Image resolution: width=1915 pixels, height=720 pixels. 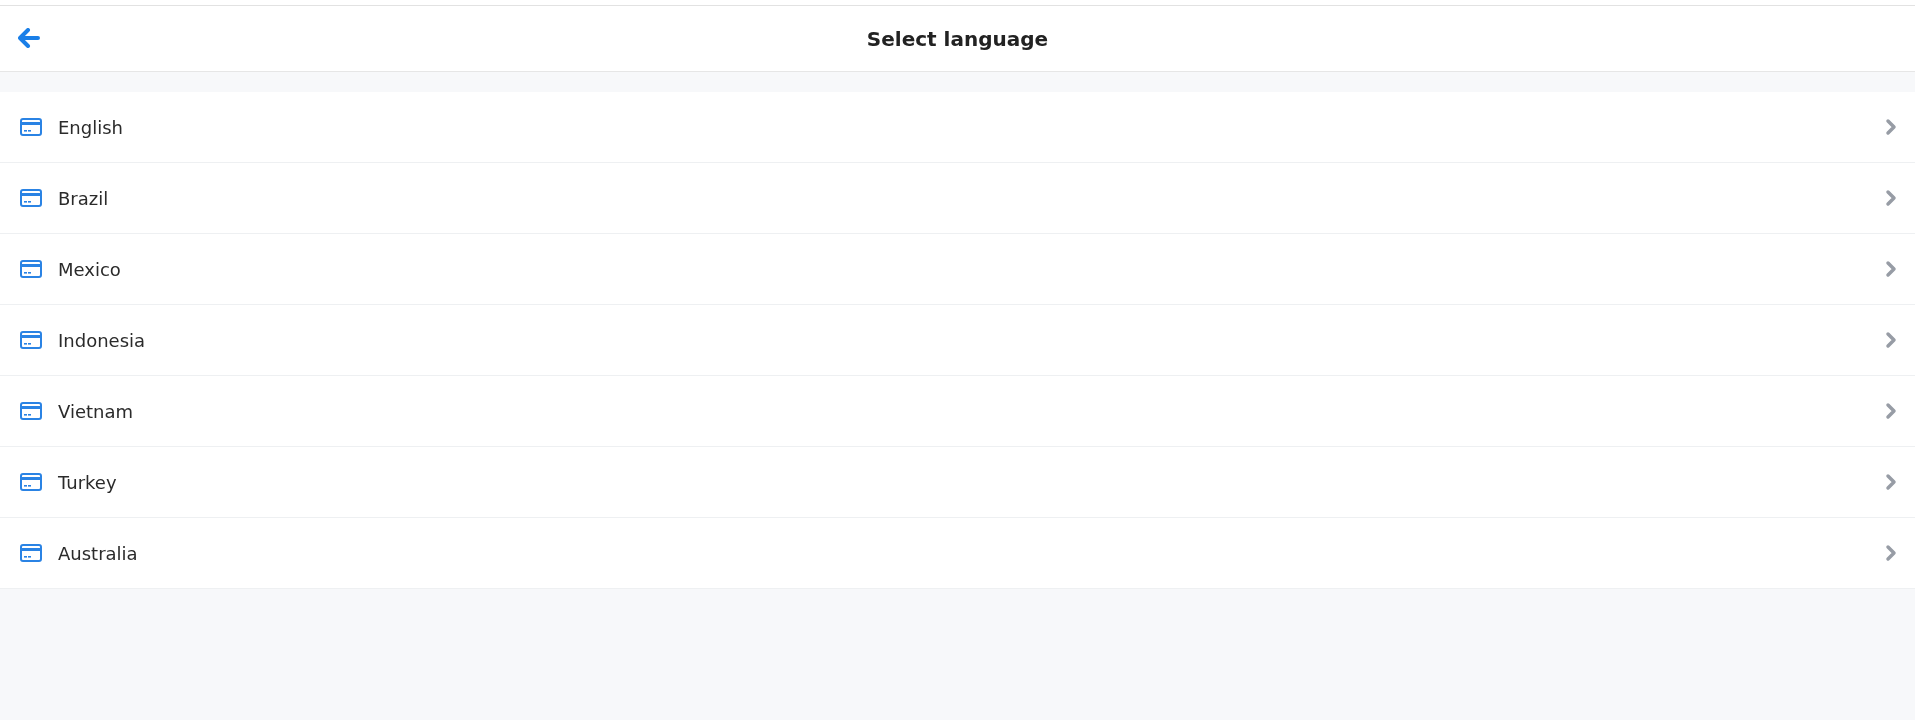 I want to click on language-item: Mexico, so click(x=957, y=269).